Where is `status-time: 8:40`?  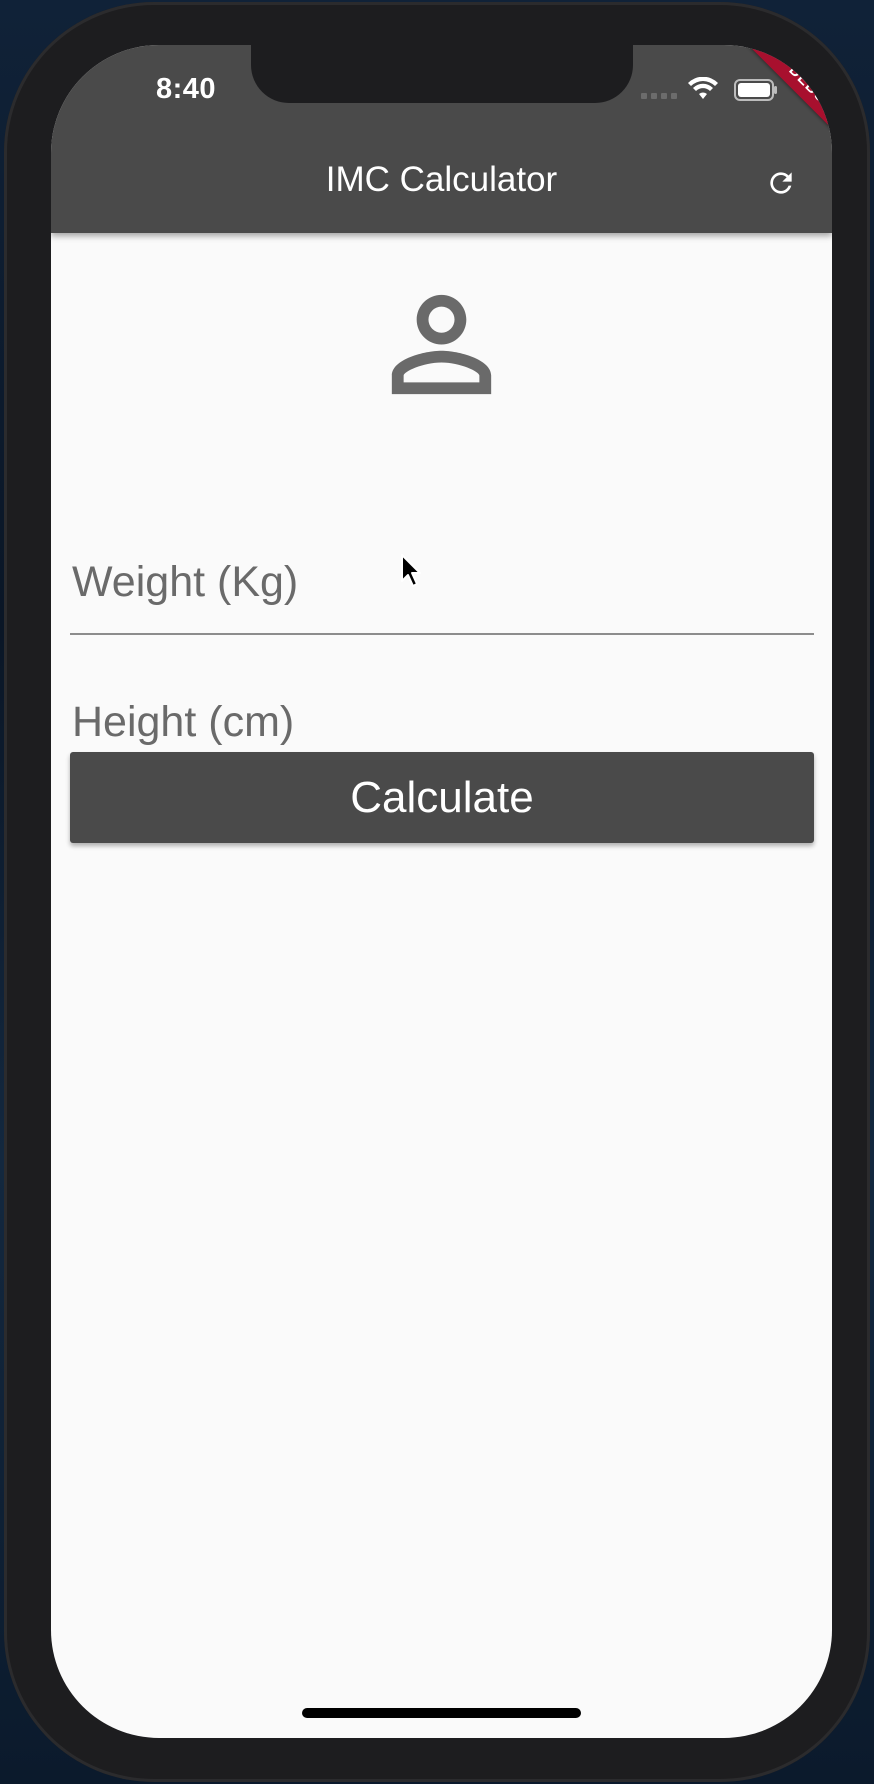
status-time: 8:40 is located at coordinates (186, 89).